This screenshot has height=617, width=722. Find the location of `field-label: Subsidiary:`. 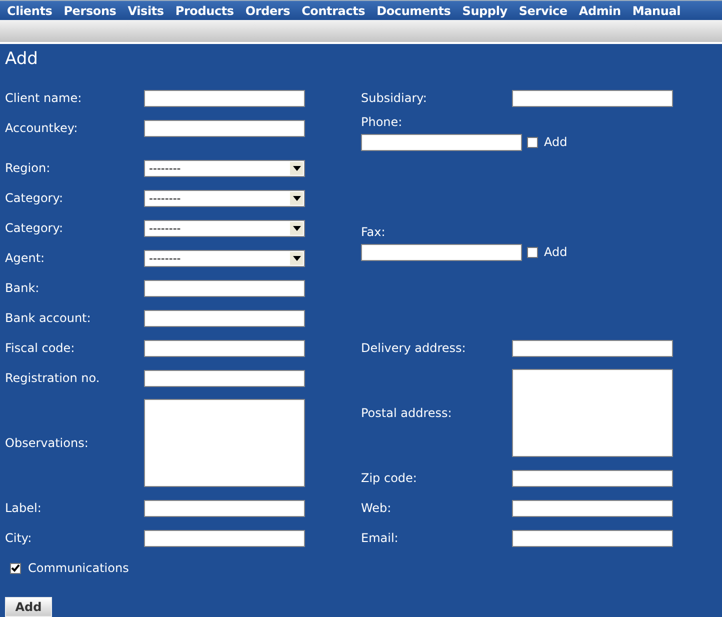

field-label: Subsidiary: is located at coordinates (394, 98).